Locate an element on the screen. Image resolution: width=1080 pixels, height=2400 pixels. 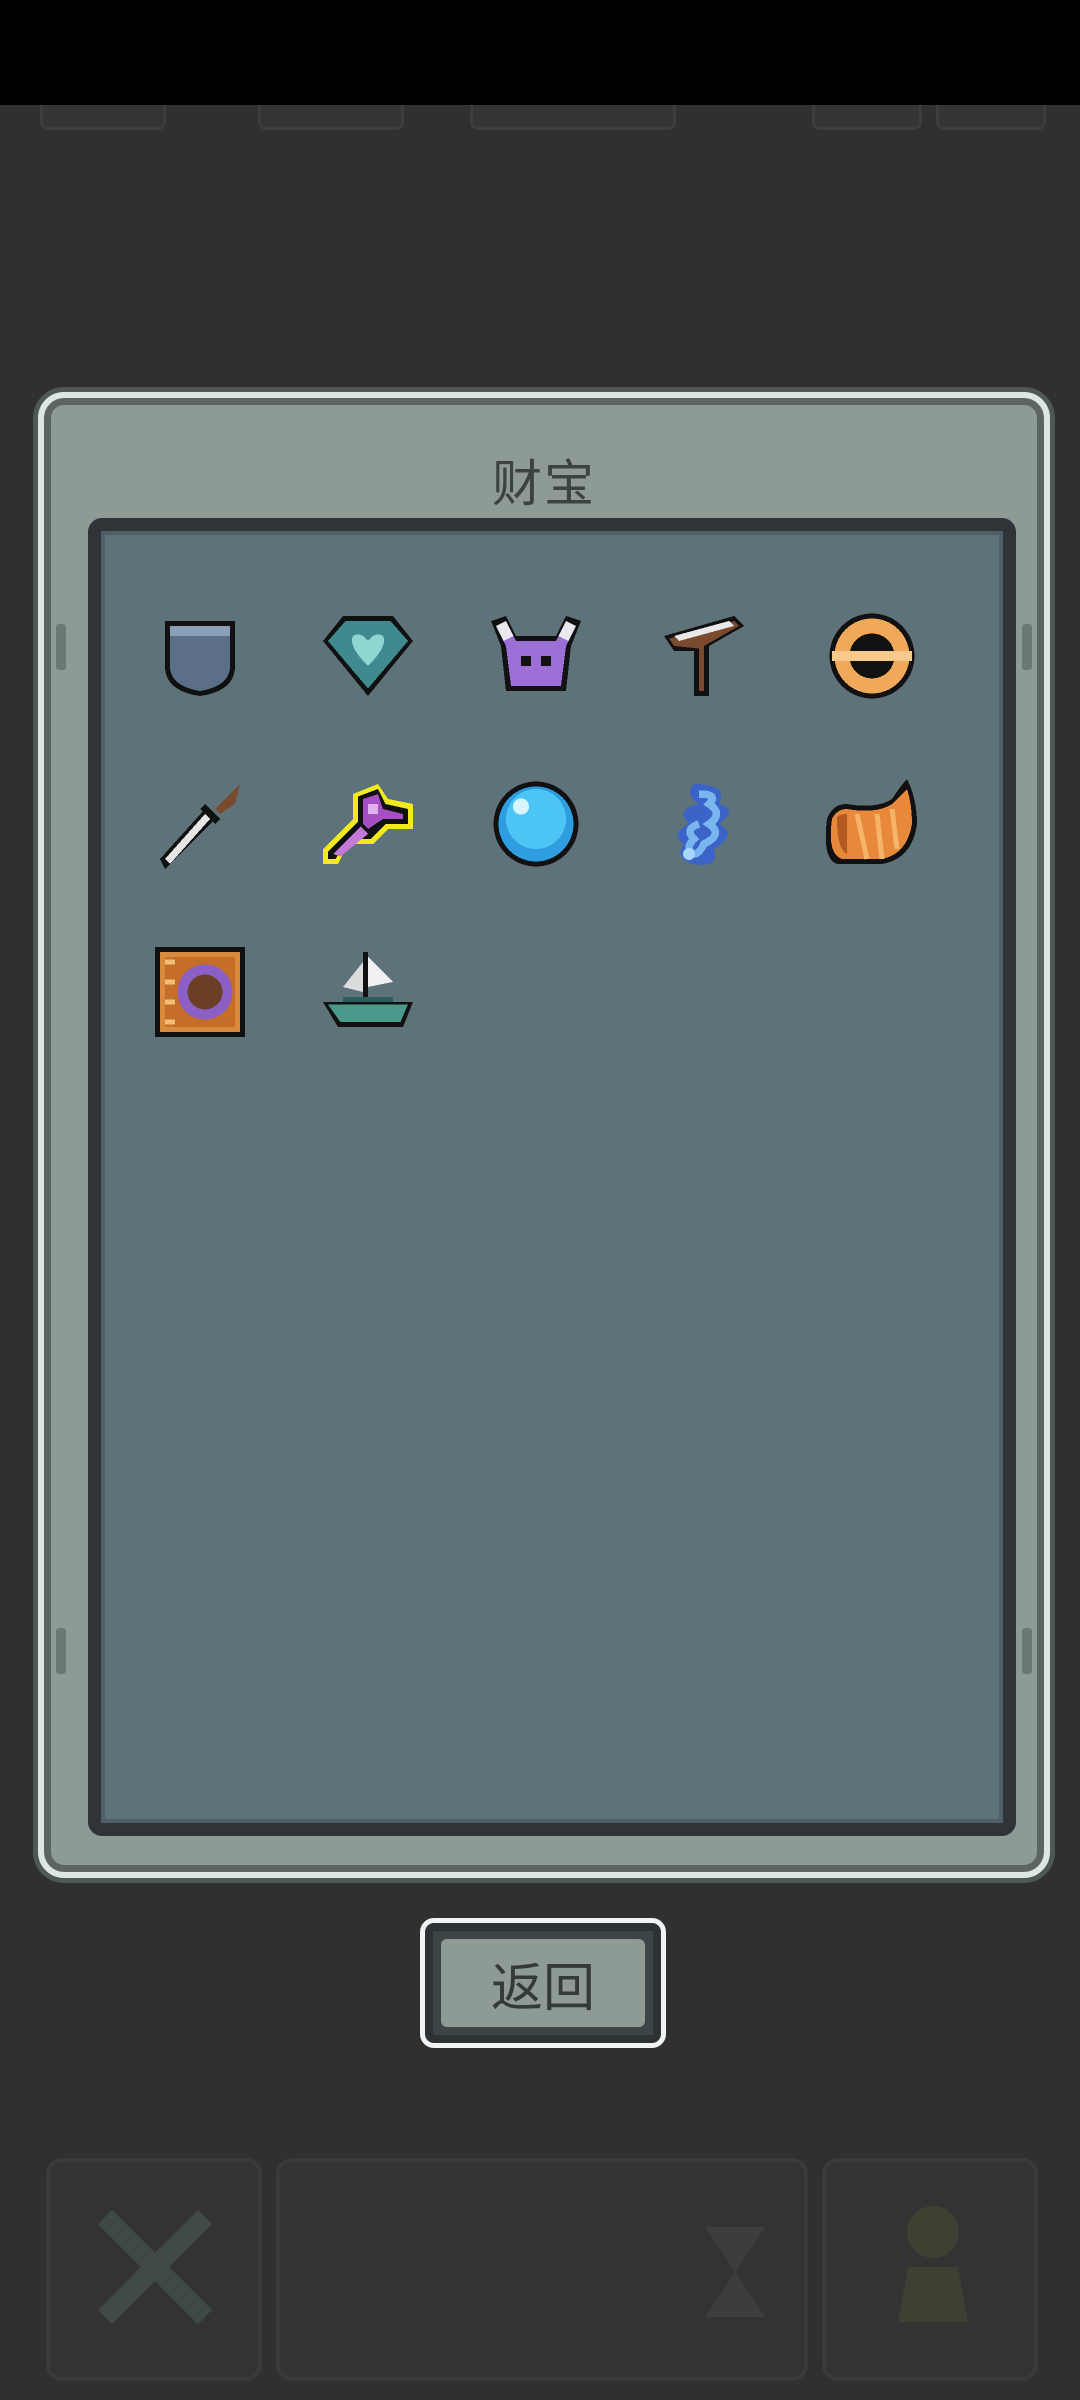
treasure-pocket is located at coordinates (200, 656).